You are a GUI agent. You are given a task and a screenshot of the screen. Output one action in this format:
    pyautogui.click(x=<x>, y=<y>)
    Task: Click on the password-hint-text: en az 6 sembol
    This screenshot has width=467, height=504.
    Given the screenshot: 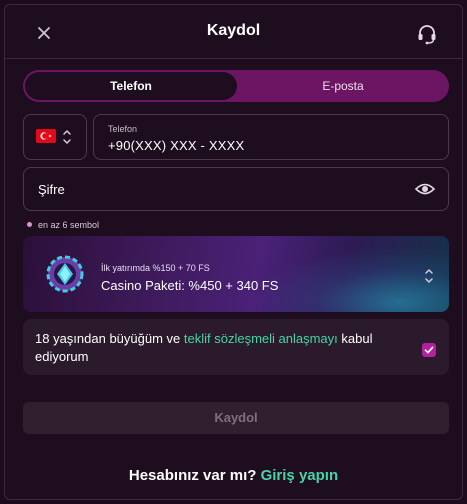 What is the action you would take?
    pyautogui.click(x=69, y=225)
    